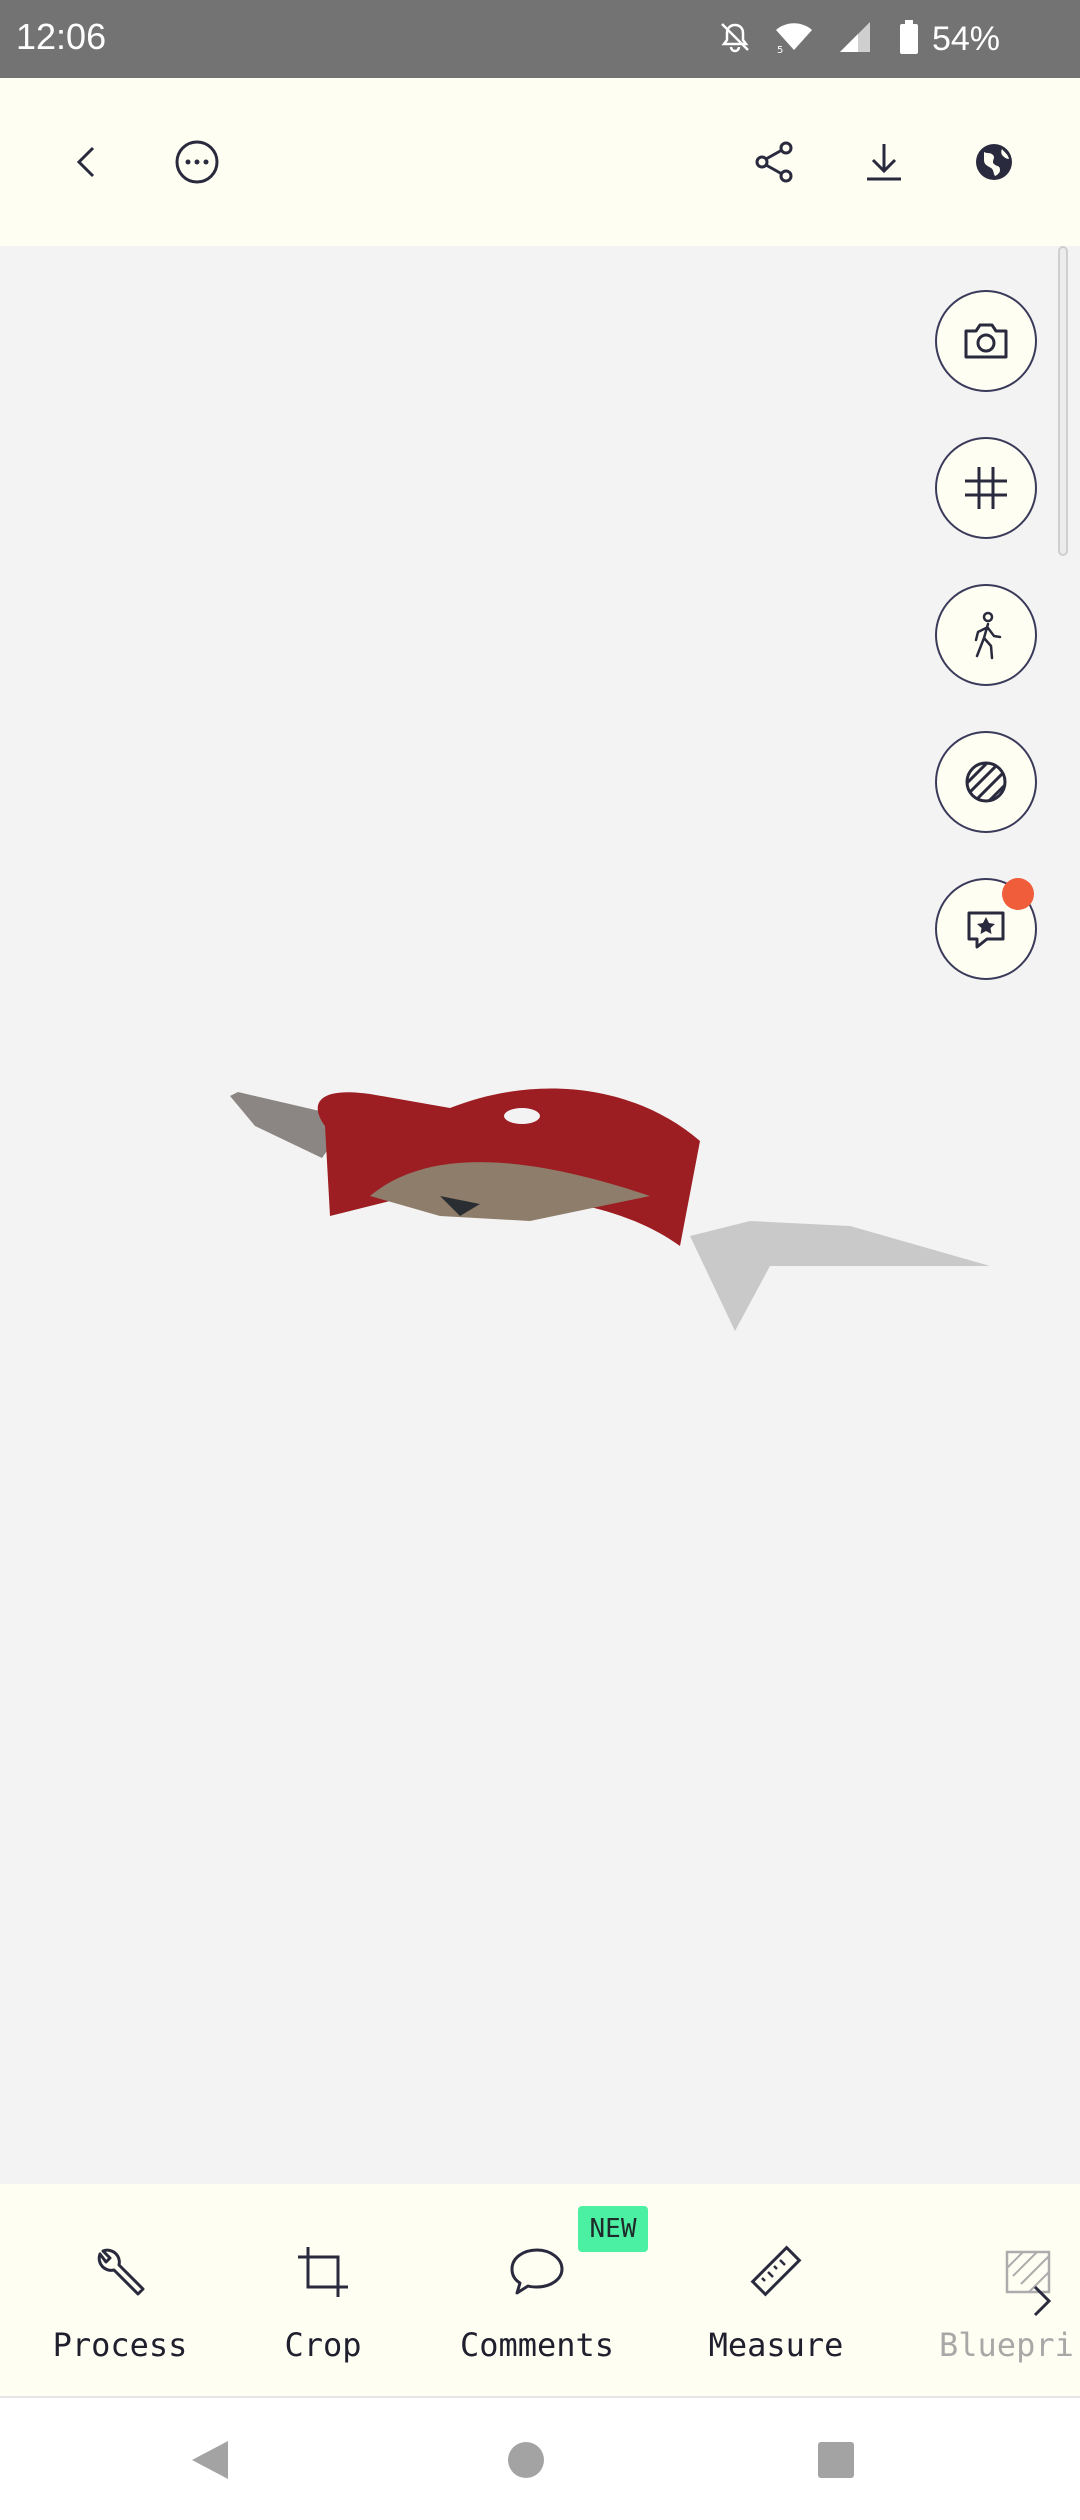 This screenshot has width=1080, height=2520. I want to click on toolbar-next-button, so click(1042, 2301).